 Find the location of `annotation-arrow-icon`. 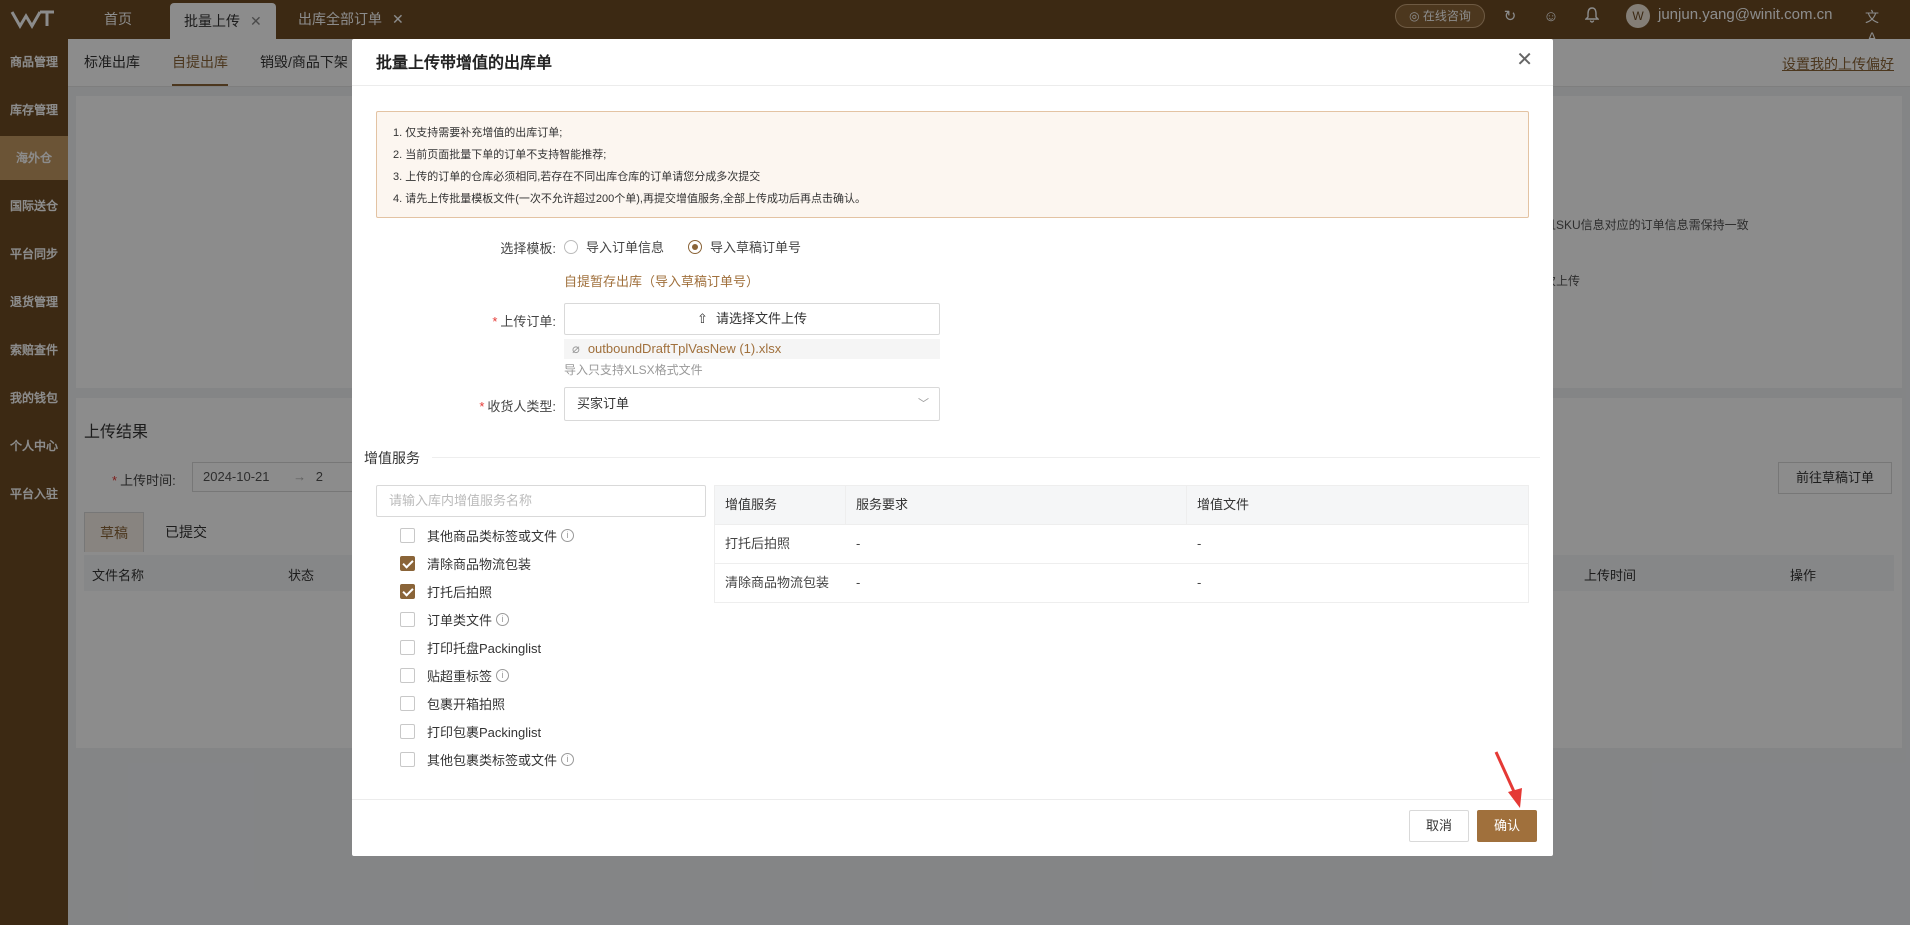

annotation-arrow-icon is located at coordinates (1508, 779).